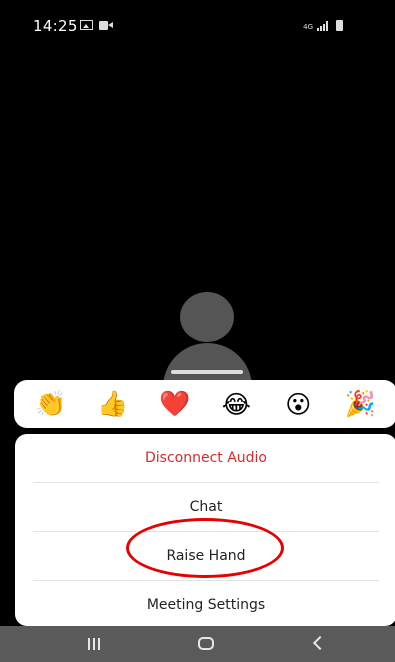 The height and width of the screenshot is (662, 395). What do you see at coordinates (51, 404) in the screenshot?
I see `clapping-hands-reaction: 👏` at bounding box center [51, 404].